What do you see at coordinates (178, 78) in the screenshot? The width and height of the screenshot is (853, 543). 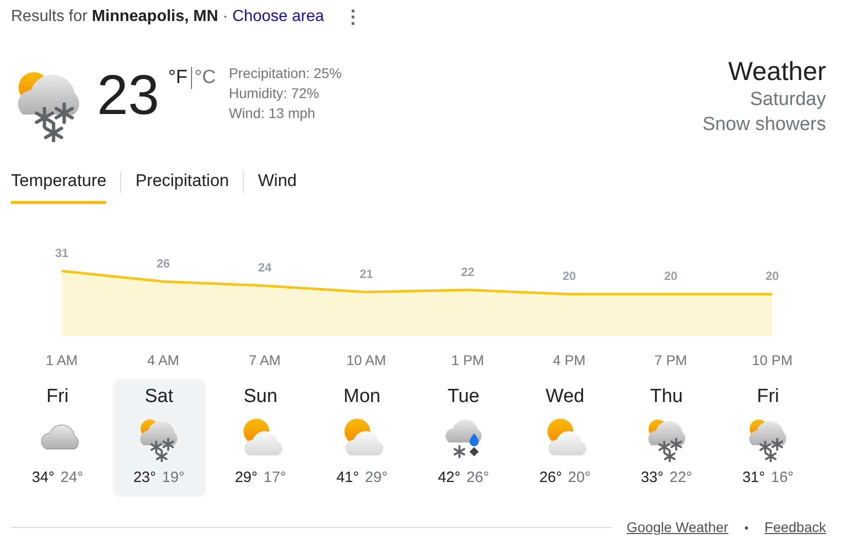 I see `unit-toggle: °F` at bounding box center [178, 78].